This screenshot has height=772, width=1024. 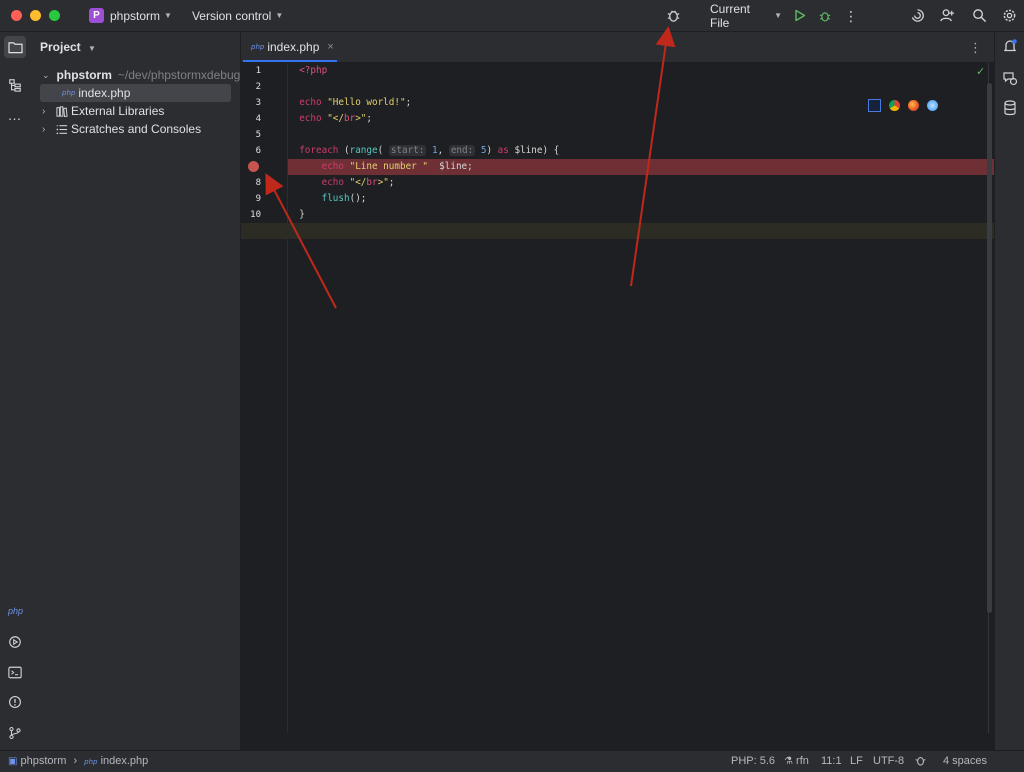 I want to click on breadcrumb: ▣ phpstorm › php index.php, so click(x=78, y=761).